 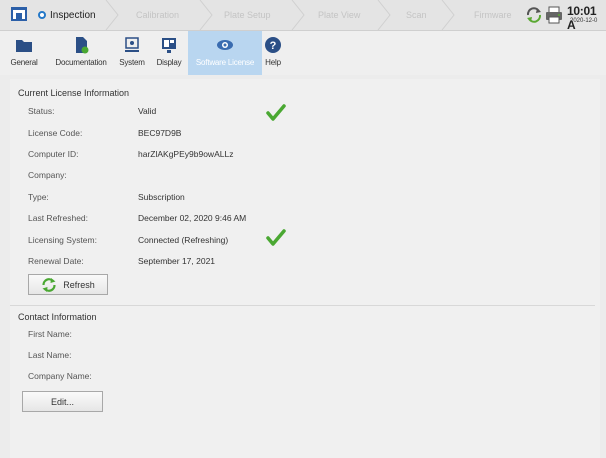 I want to click on toolbar-system-button: System, so click(x=132, y=53).